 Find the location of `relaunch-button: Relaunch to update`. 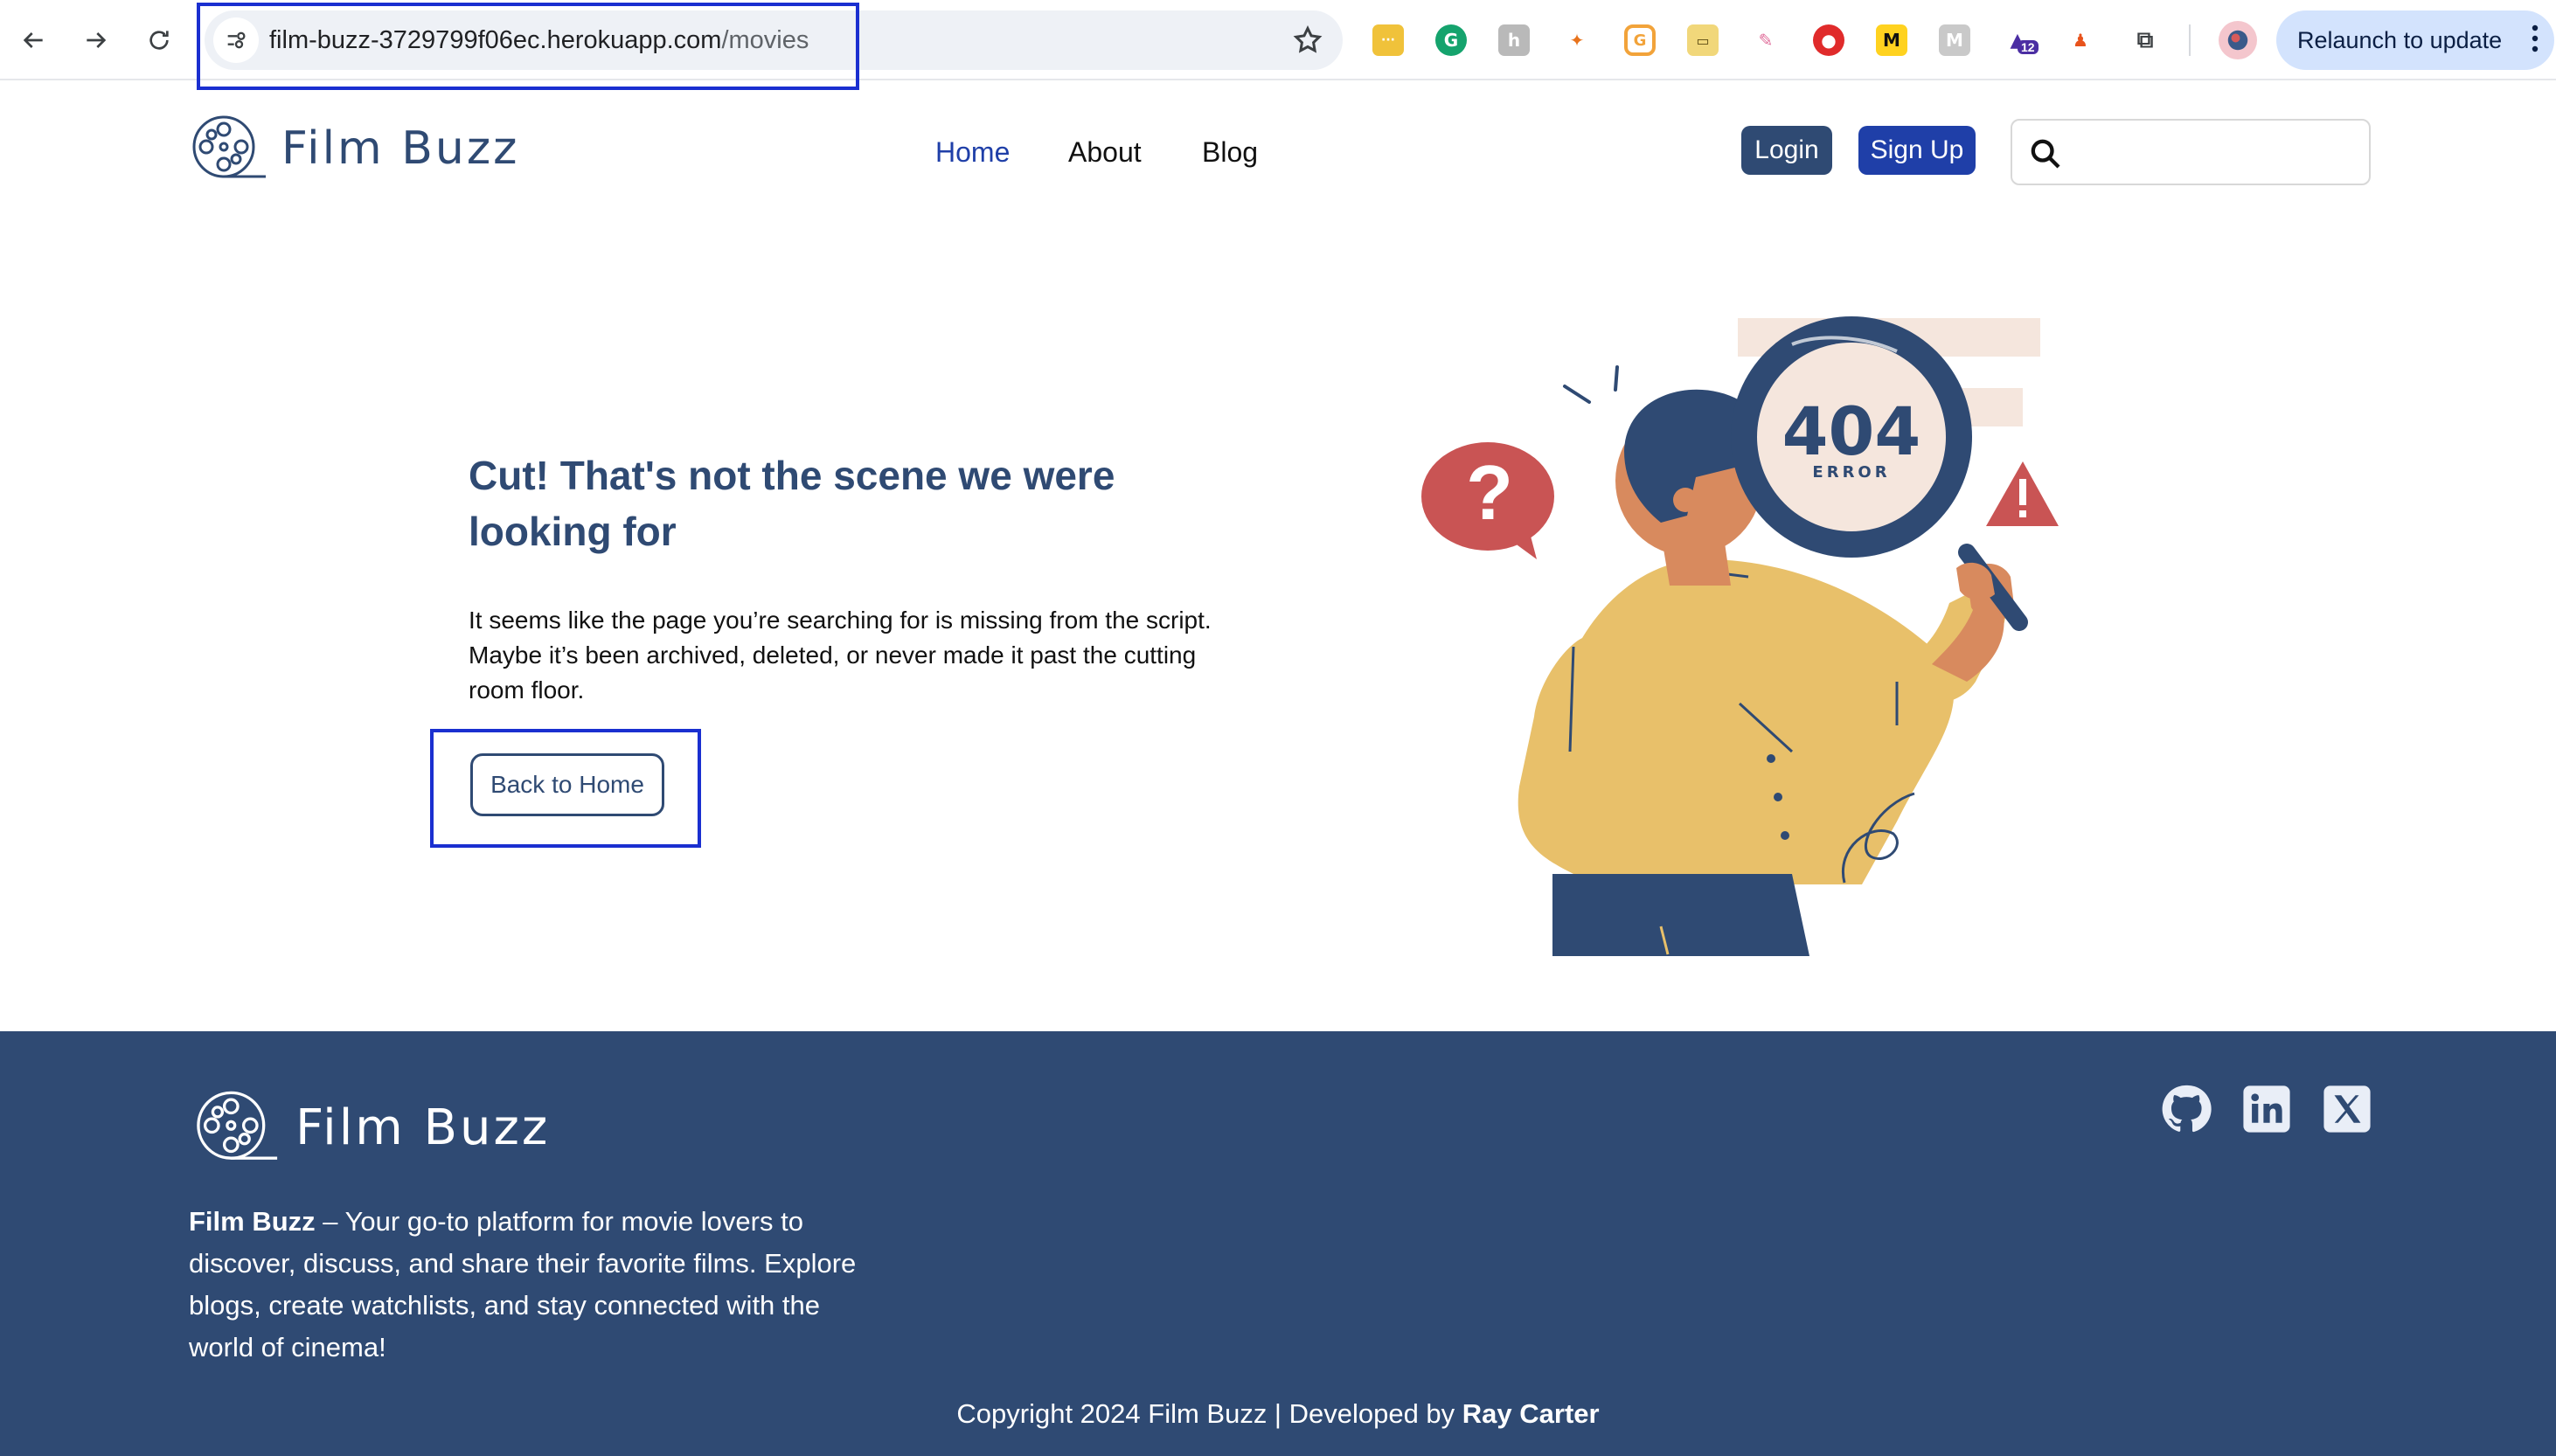

relaunch-button: Relaunch to update is located at coordinates (2415, 40).